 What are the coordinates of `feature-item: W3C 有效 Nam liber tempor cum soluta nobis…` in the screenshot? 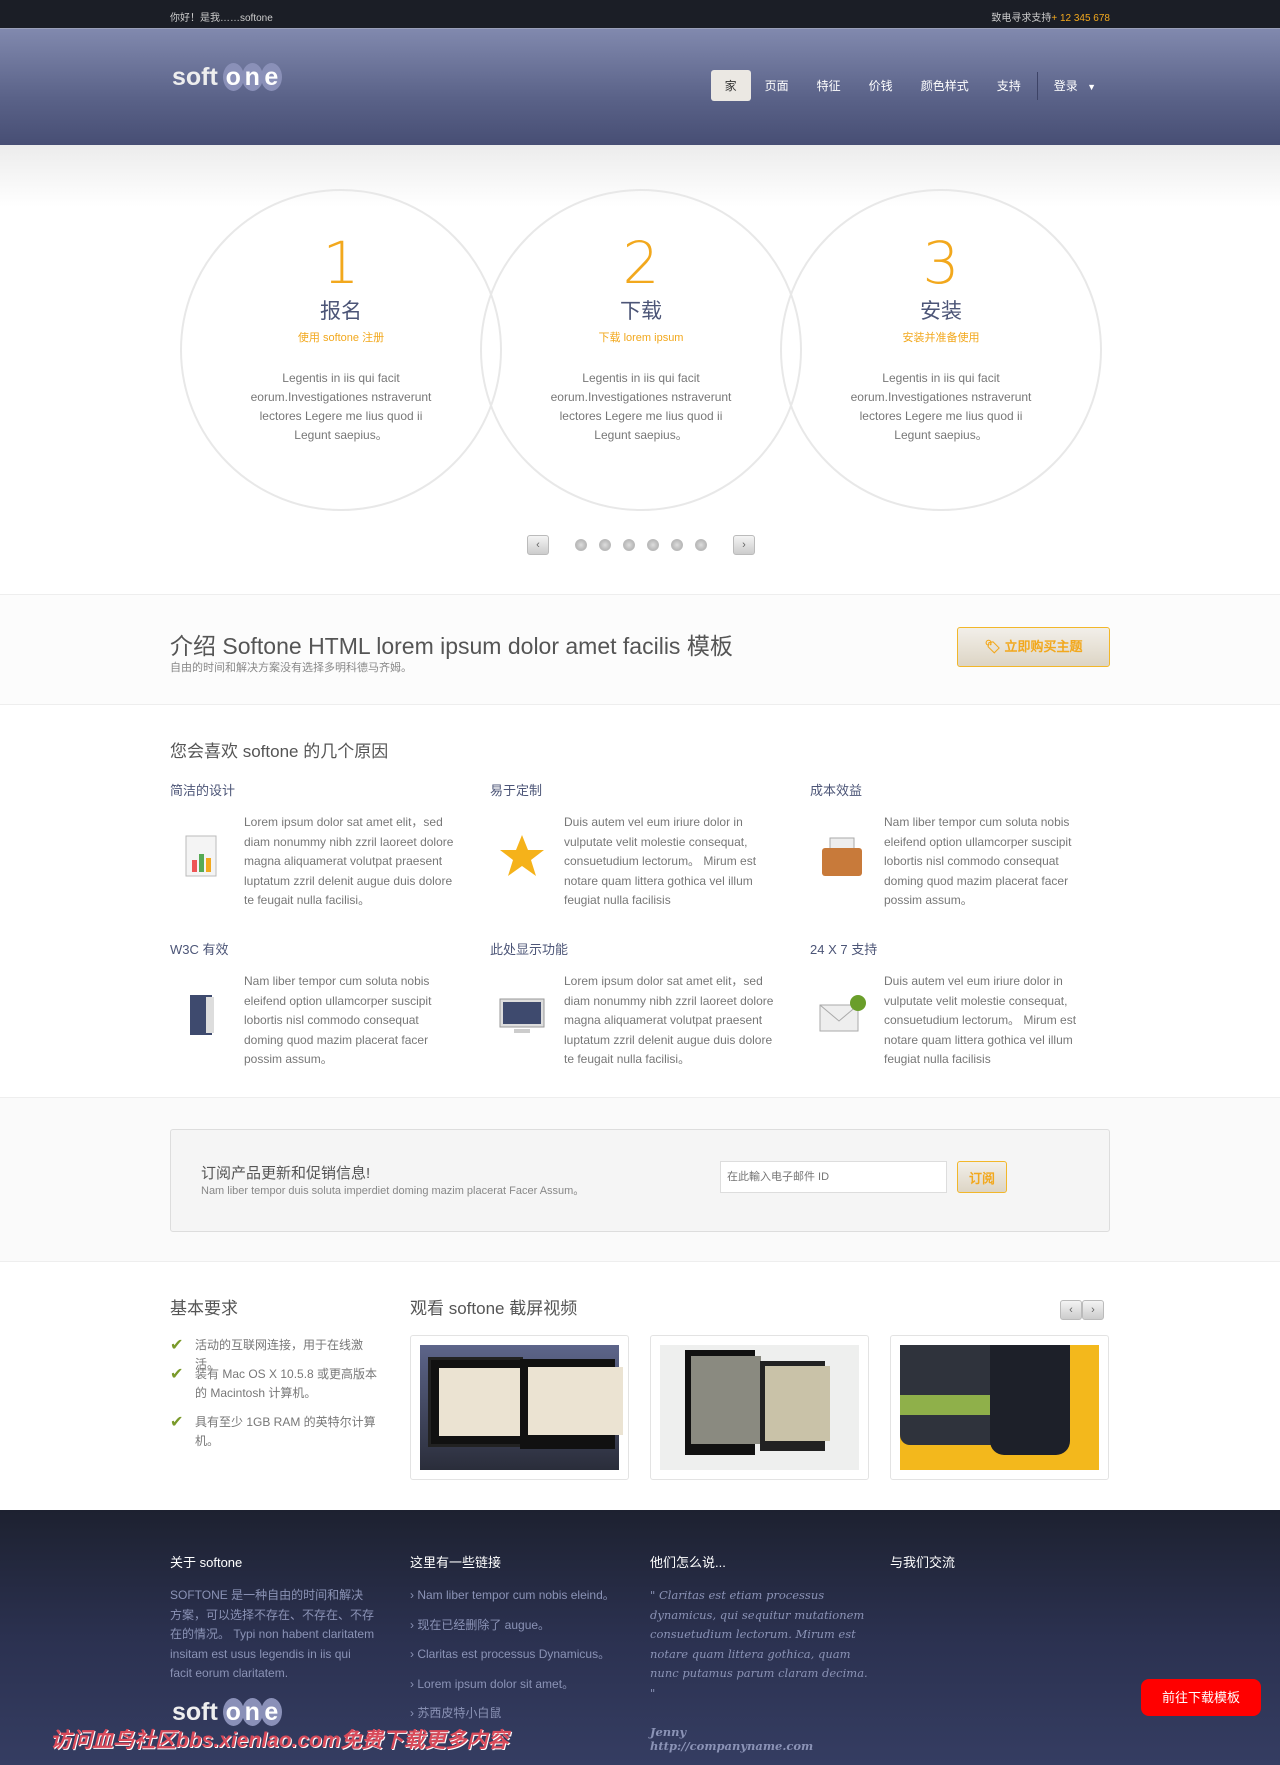 It's located at (301, 1004).